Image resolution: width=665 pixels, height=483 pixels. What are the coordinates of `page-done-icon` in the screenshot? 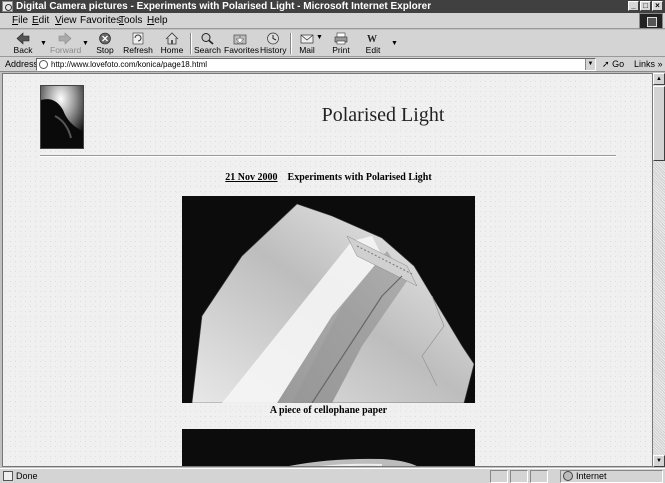 It's located at (8, 476).